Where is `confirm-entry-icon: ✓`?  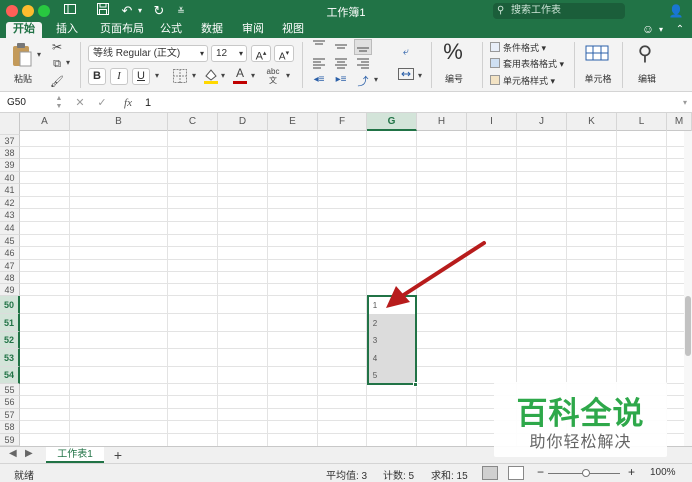 confirm-entry-icon: ✓ is located at coordinates (102, 103).